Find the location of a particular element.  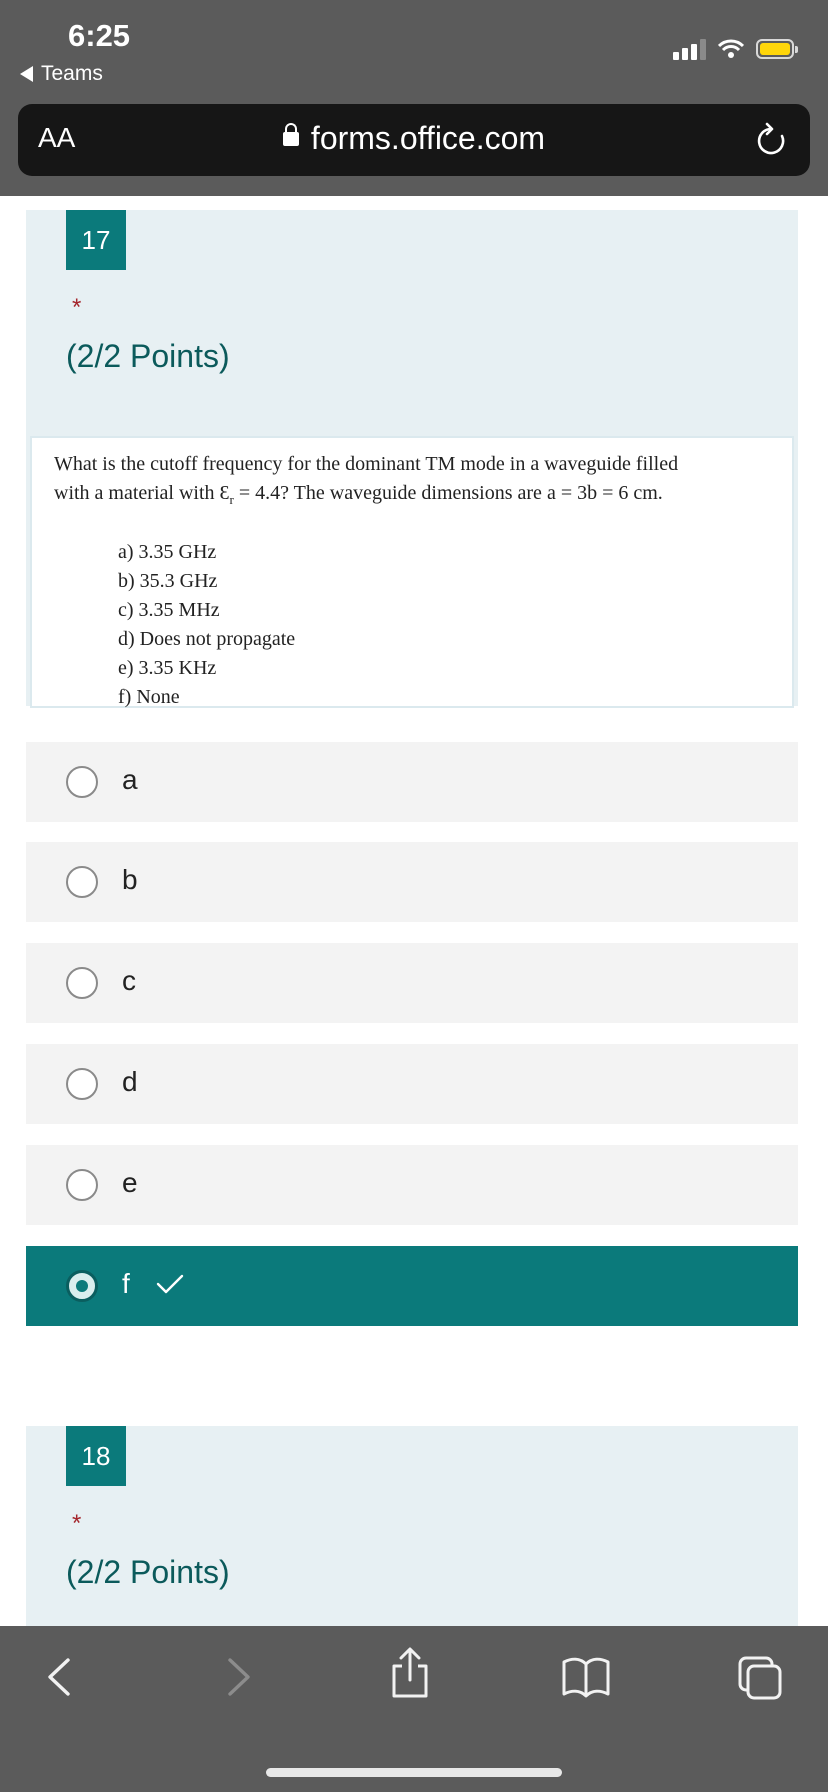

option-line: d) Does not propagate is located at coordinates (207, 639).